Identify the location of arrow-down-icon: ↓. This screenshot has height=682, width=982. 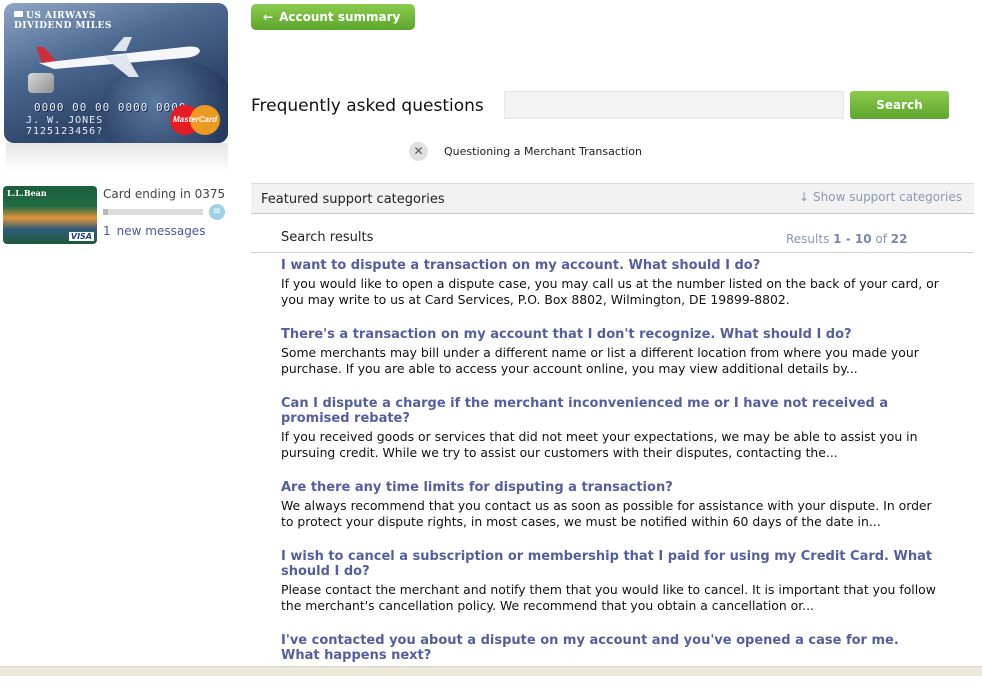
(804, 197).